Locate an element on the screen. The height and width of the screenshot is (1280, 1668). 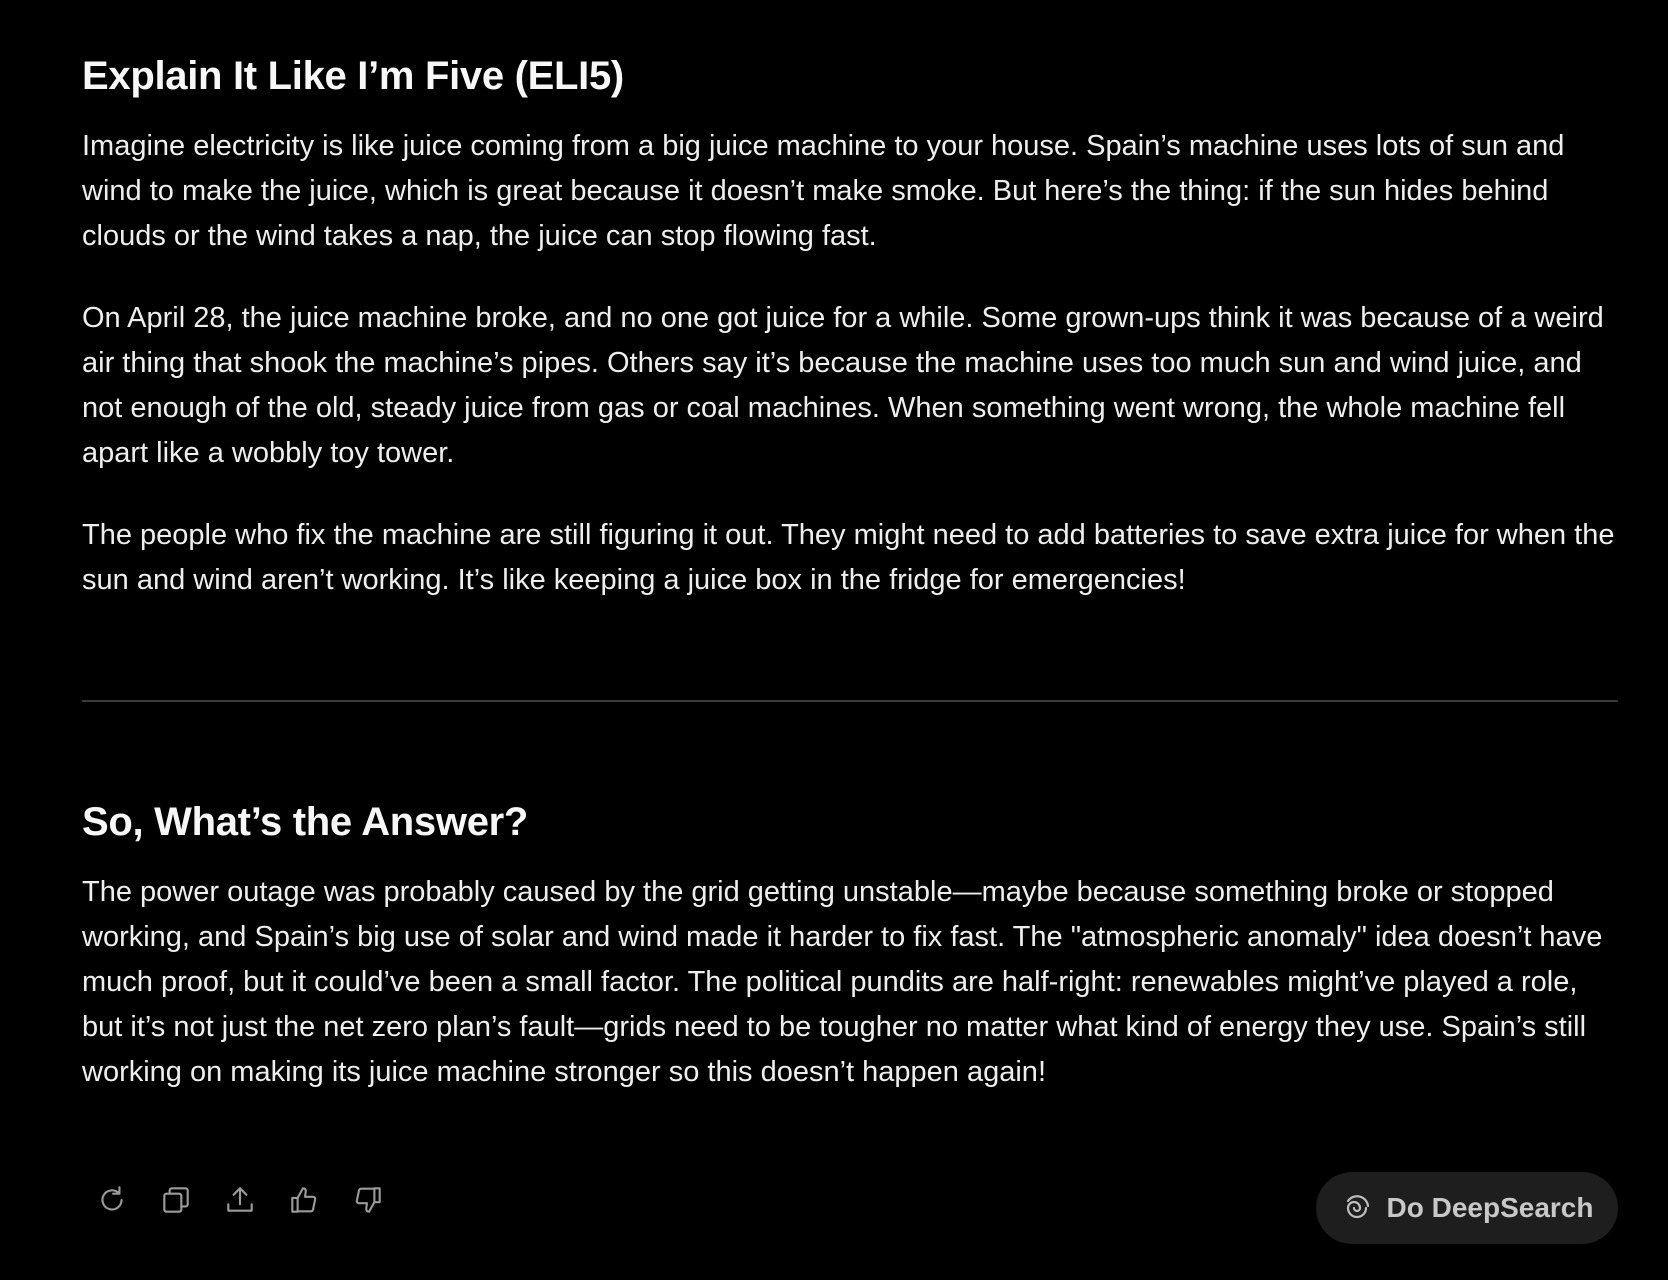
share-icon is located at coordinates (240, 1199).